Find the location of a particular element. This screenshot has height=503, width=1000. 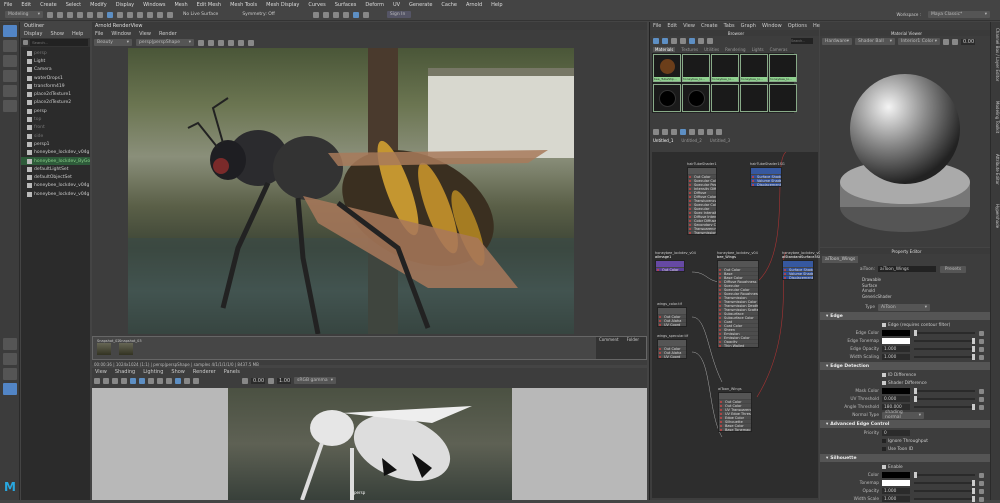

viewport-menu-renderer: Renderer is located at coordinates (204, 372).